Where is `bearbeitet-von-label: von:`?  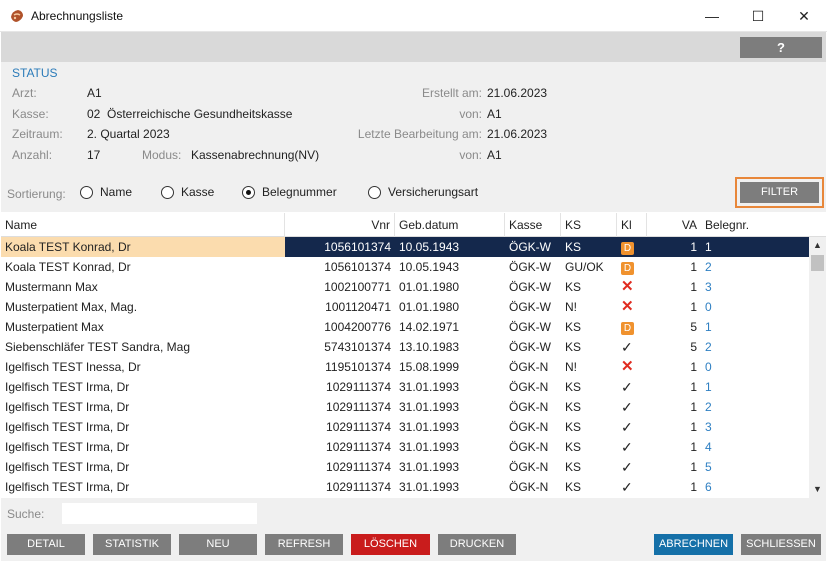 bearbeitet-von-label: von: is located at coordinates (470, 155).